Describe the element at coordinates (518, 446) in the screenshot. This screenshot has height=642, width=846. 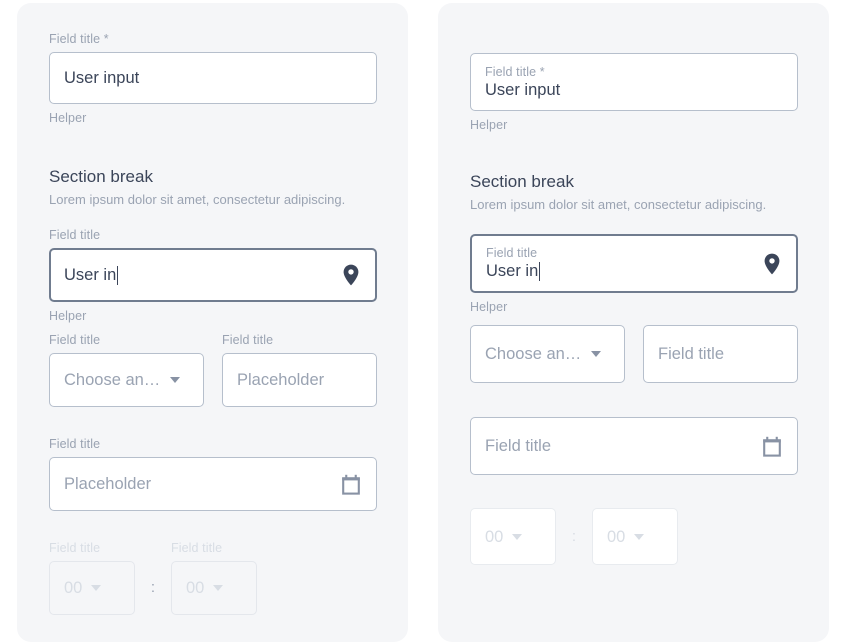
I see `right-date-field-placeholder: Field title` at that location.